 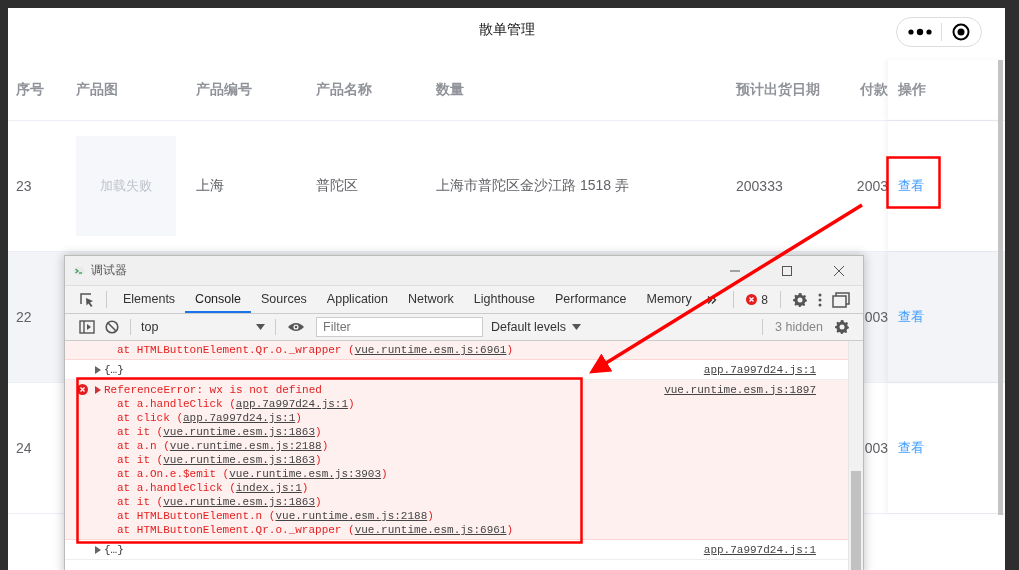 I want to click on levels-dropdown: Default levels, so click(x=536, y=327).